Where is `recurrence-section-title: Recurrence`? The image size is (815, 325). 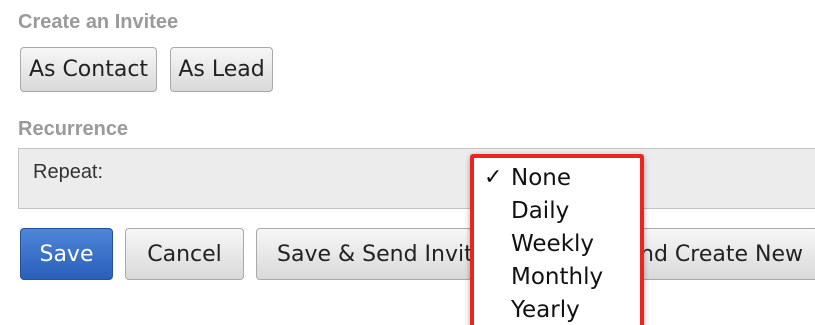
recurrence-section-title: Recurrence is located at coordinates (73, 129).